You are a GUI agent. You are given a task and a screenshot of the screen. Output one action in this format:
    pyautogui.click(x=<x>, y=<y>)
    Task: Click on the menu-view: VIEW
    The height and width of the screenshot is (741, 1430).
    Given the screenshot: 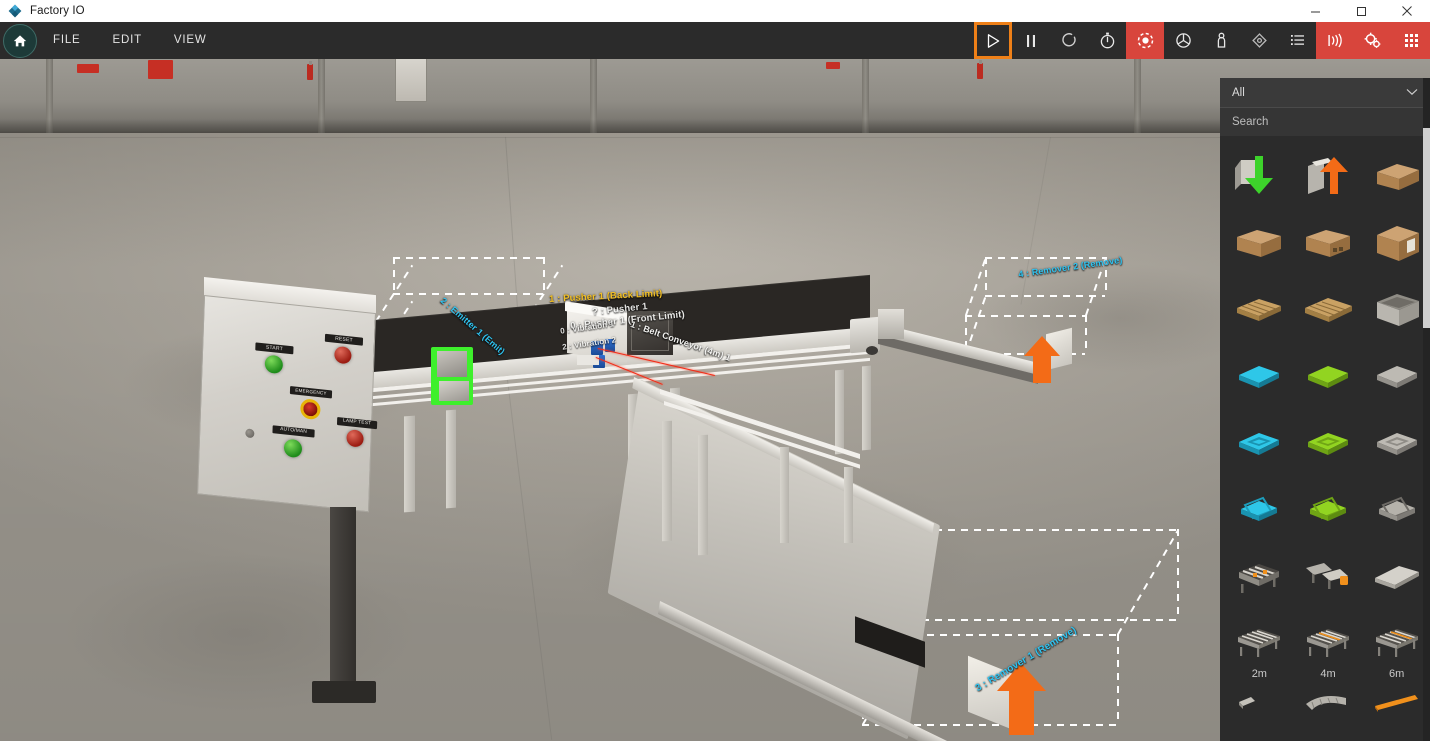 What is the action you would take?
    pyautogui.click(x=190, y=40)
    